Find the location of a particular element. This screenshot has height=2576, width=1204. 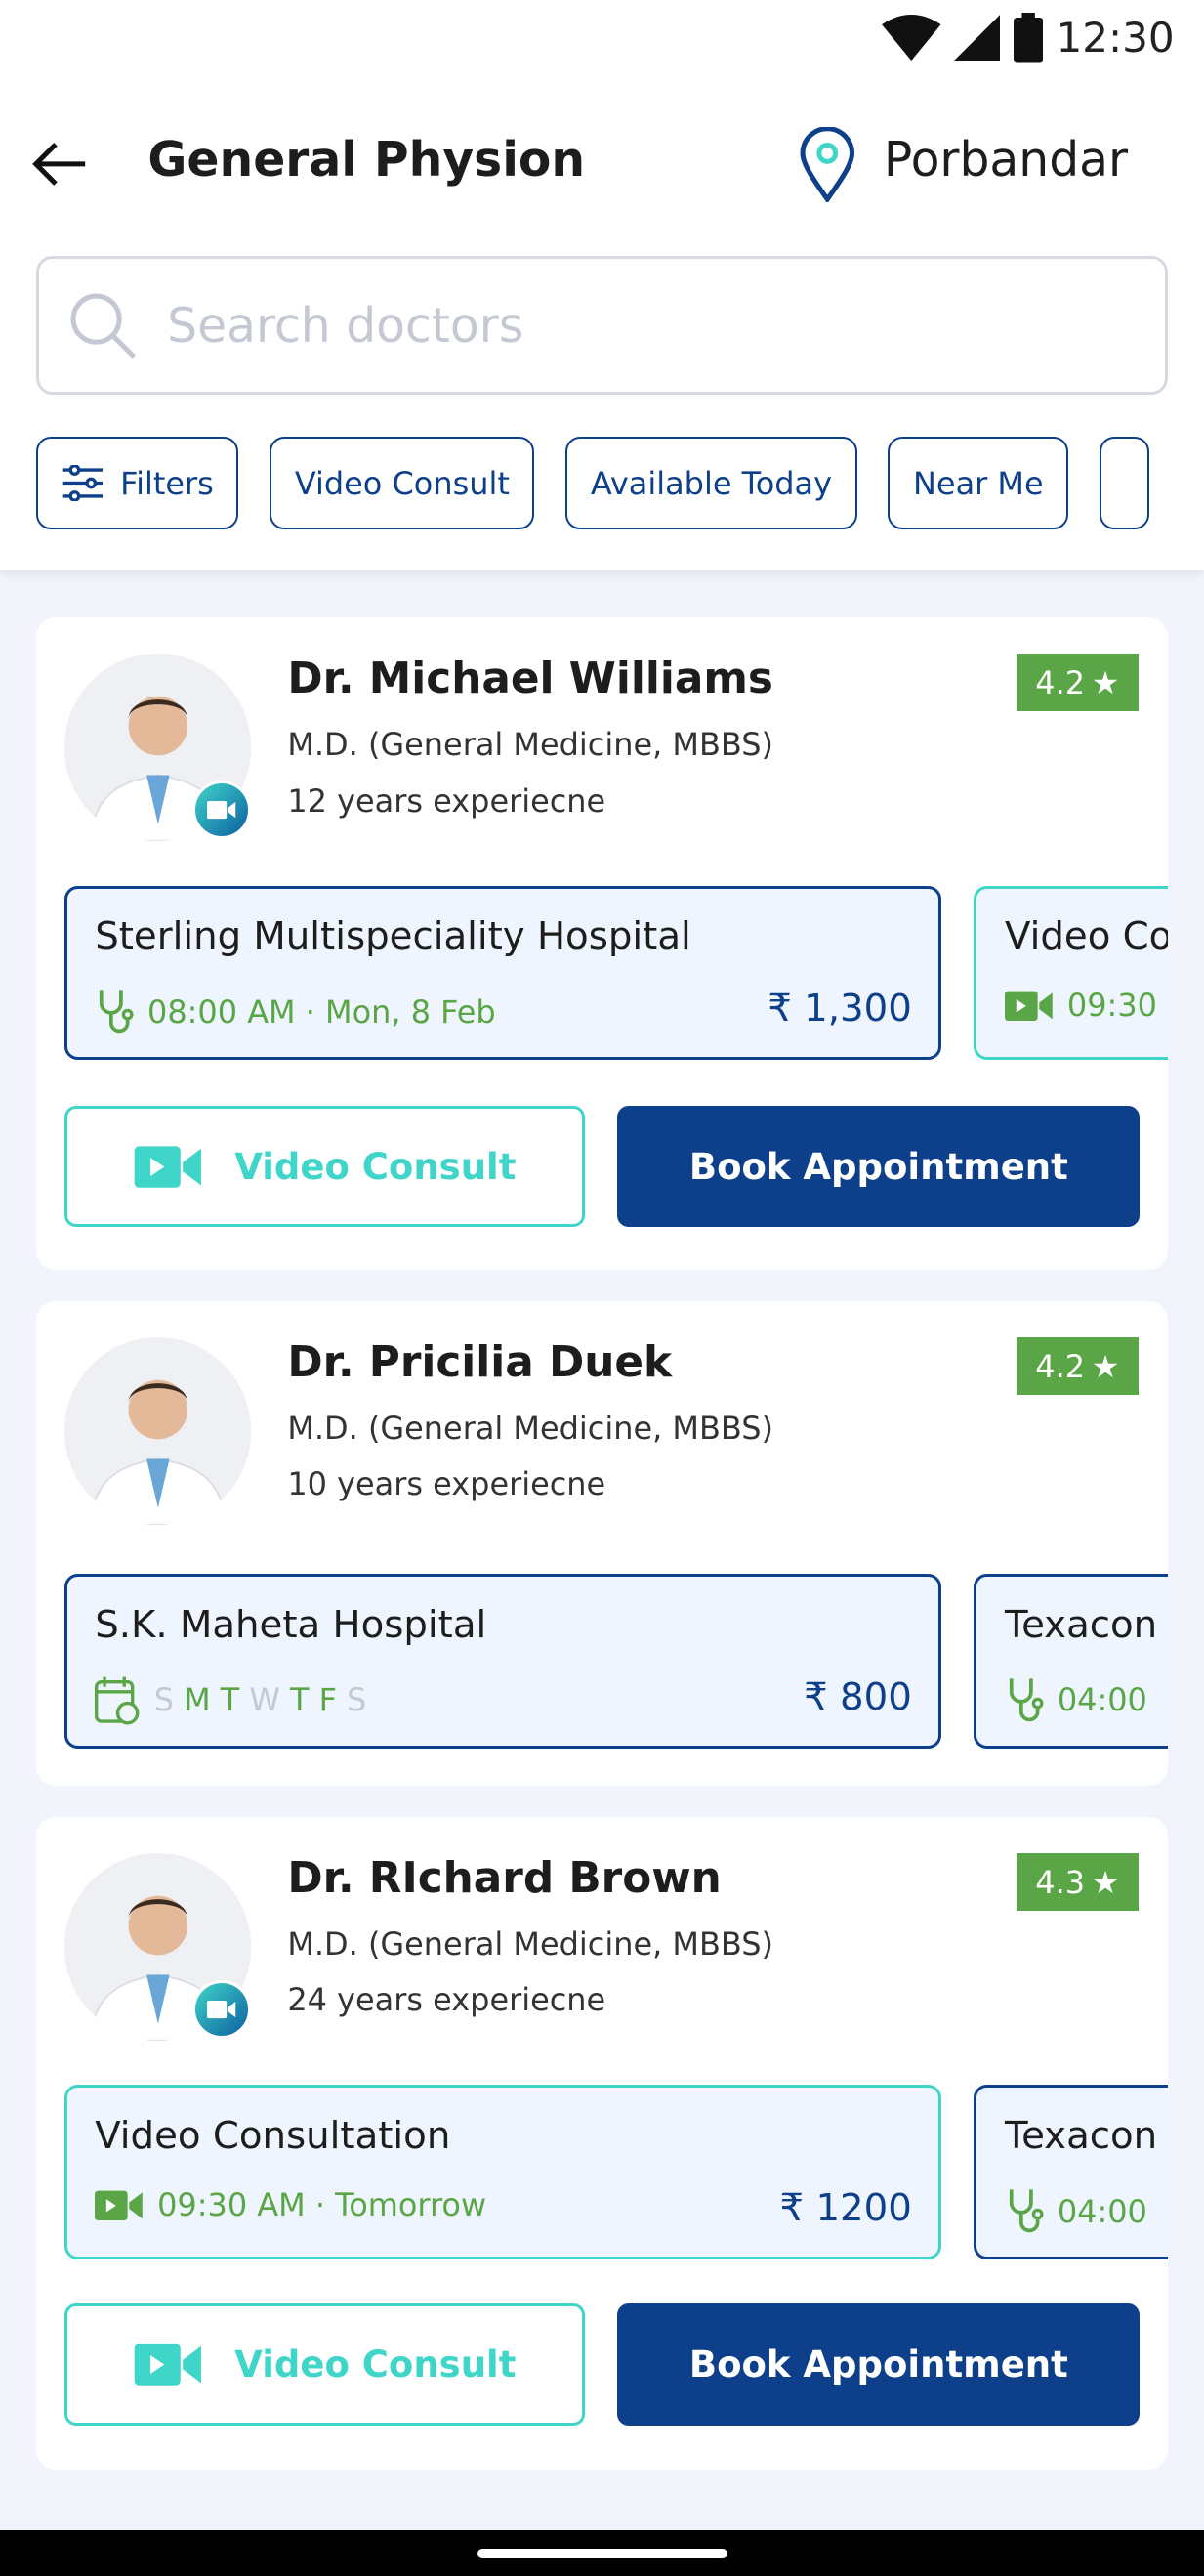

chip-label: Filters is located at coordinates (167, 483).